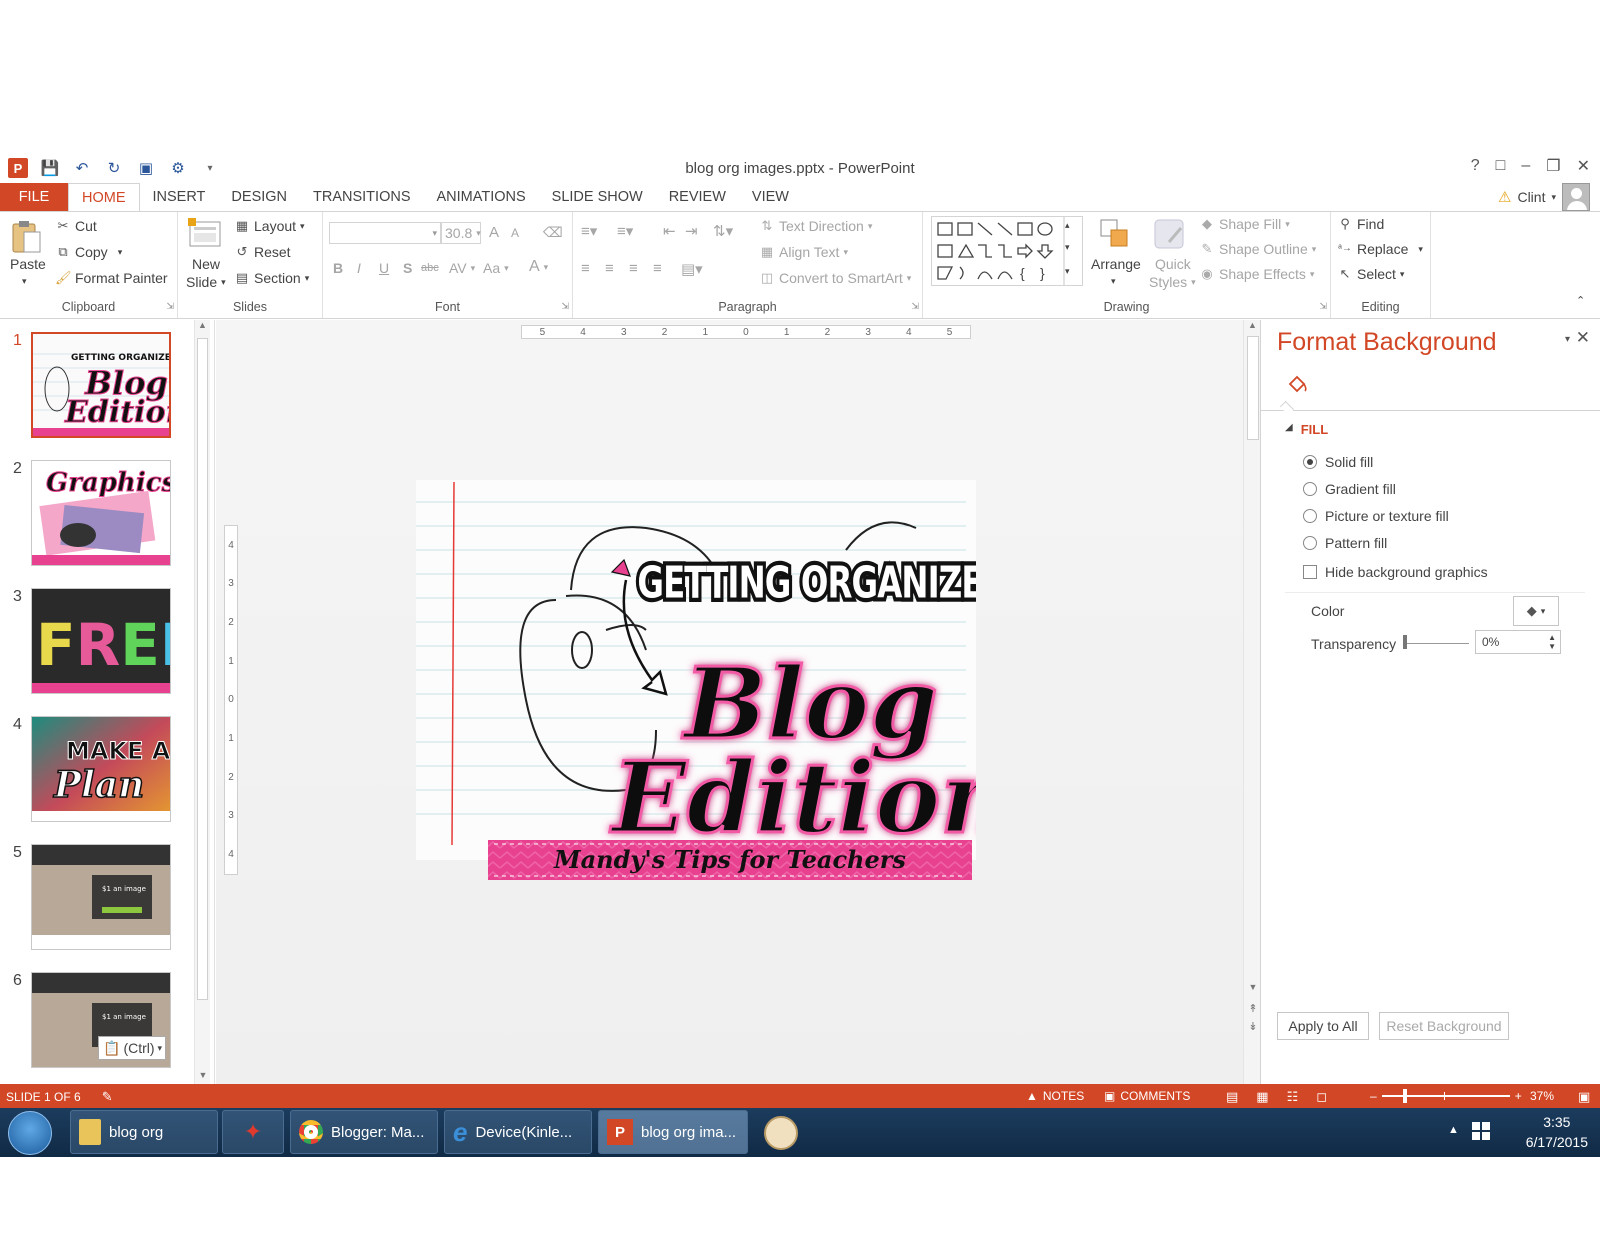 The image size is (1600, 1237). I want to click on pattern-fill-radio, so click(1310, 543).